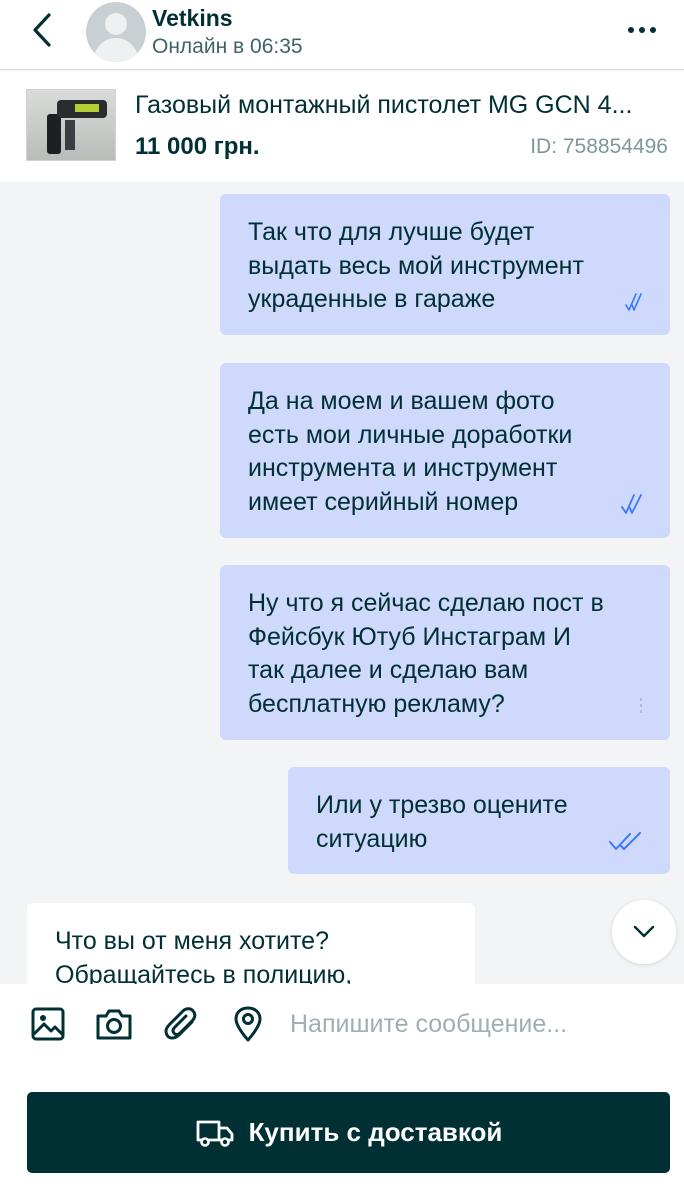  I want to click on chevron-down-icon, so click(644, 931).